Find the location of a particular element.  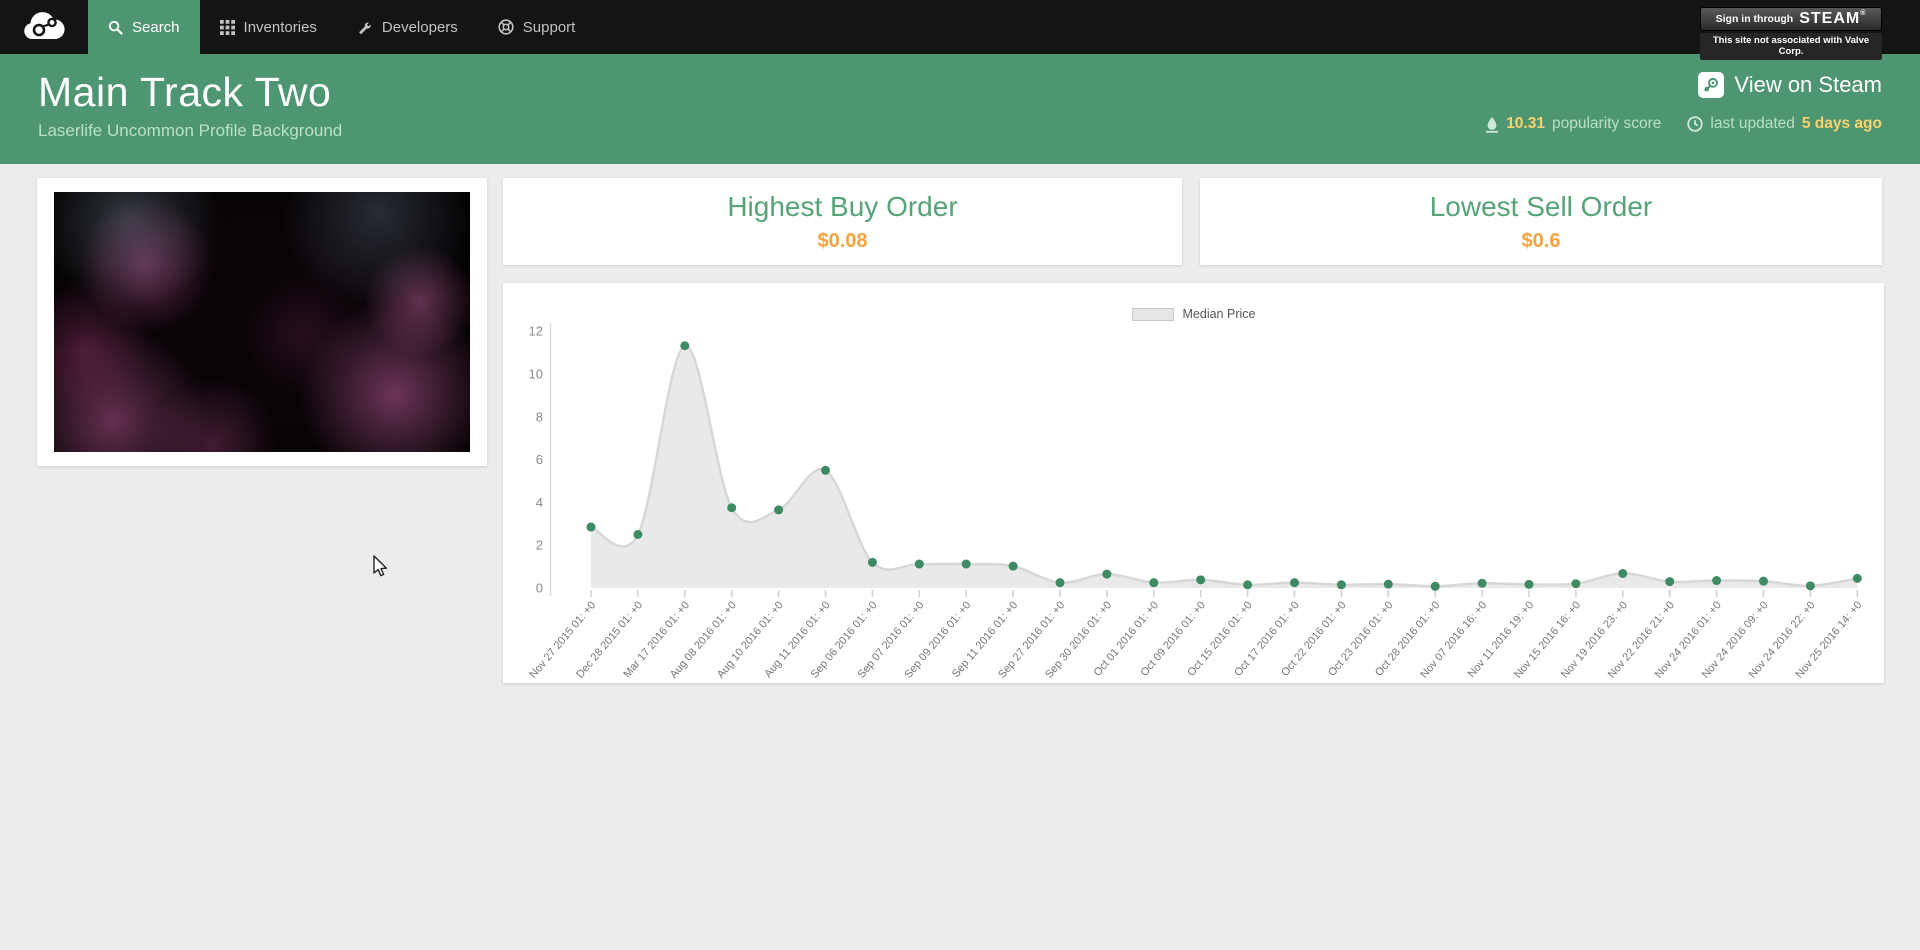

y-axis-tick-label: 2 is located at coordinates (539, 545).